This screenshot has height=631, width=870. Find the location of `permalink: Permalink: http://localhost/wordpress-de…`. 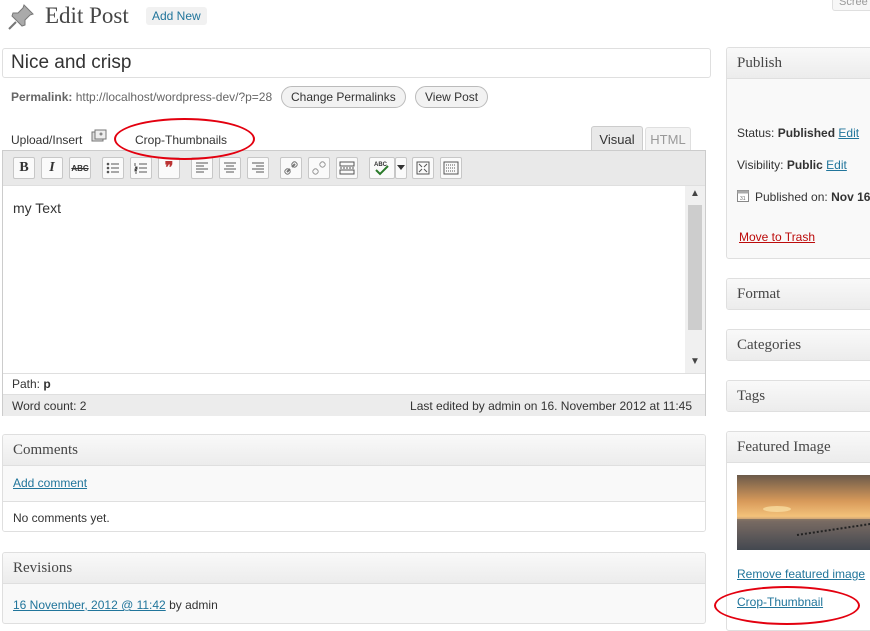

permalink: Permalink: http://localhost/wordpress-de… is located at coordinates (141, 97).